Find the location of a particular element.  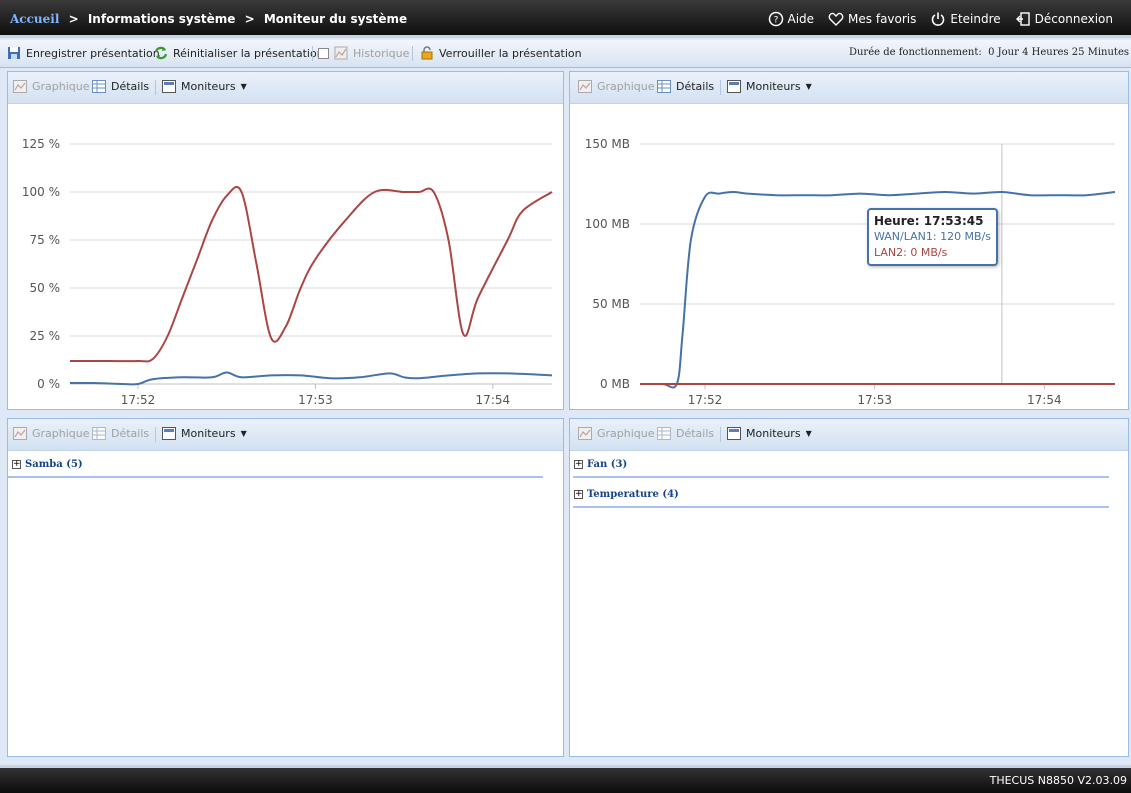

shutdown-button: Eteindre is located at coordinates (965, 19).